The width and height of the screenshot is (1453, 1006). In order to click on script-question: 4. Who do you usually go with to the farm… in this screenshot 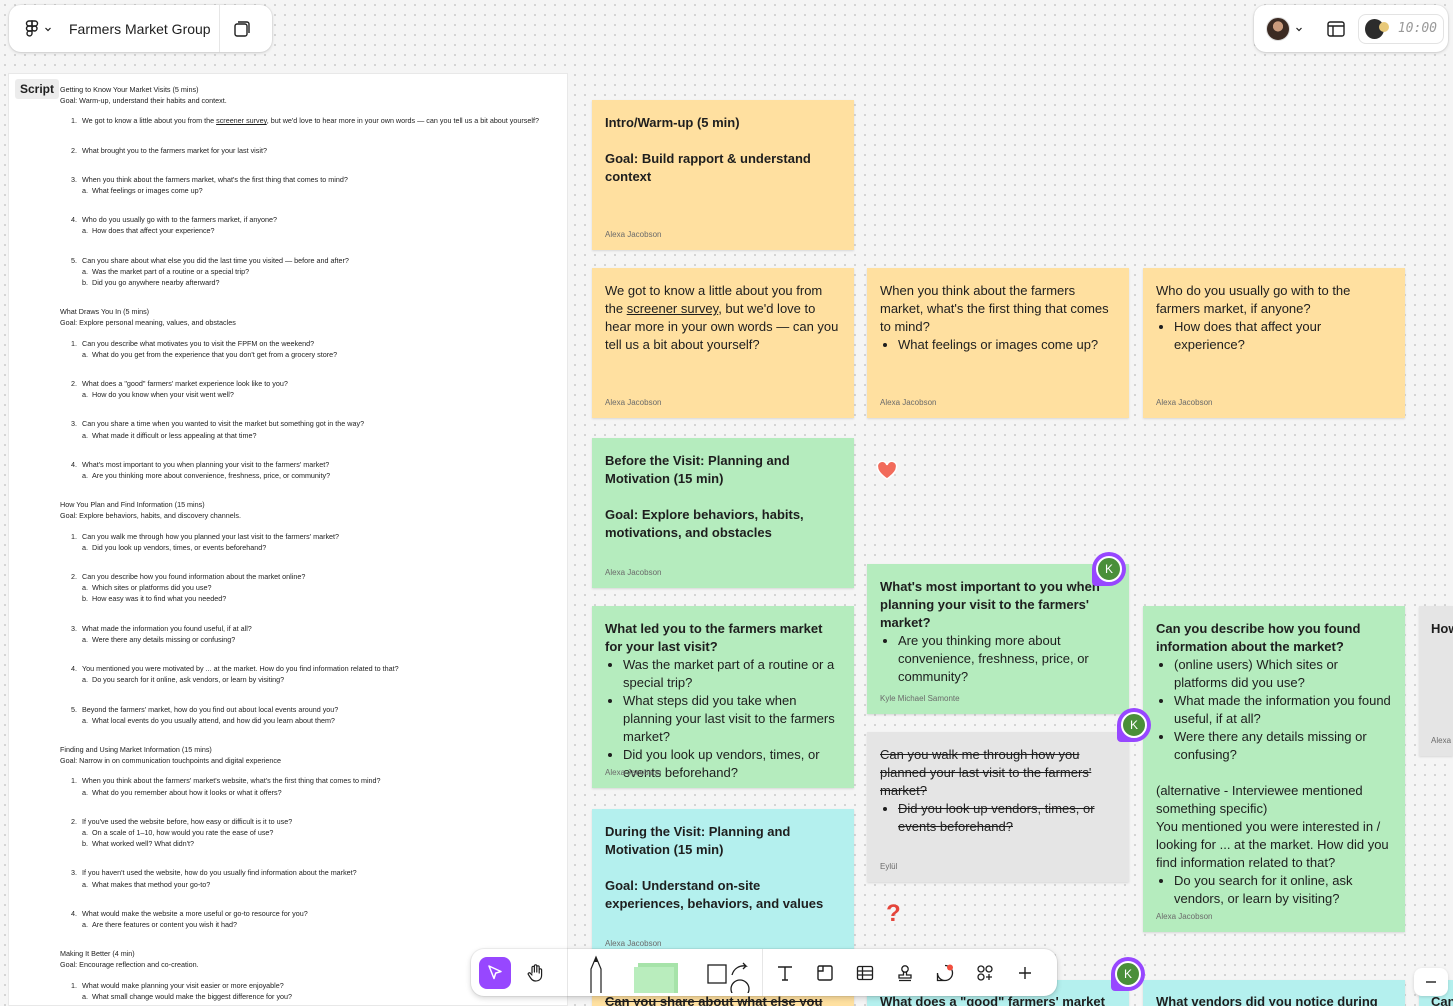, I will do `click(305, 219)`.